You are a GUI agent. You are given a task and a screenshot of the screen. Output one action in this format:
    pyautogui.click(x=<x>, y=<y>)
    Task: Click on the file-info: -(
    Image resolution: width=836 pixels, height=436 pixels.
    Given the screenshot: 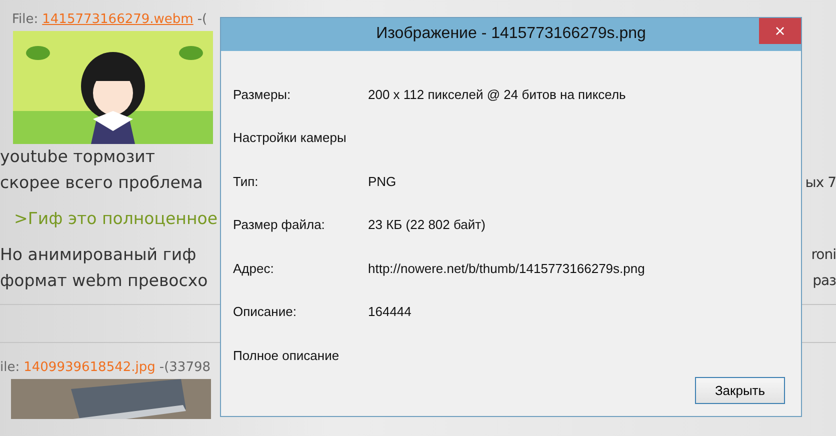 What is the action you would take?
    pyautogui.click(x=202, y=20)
    